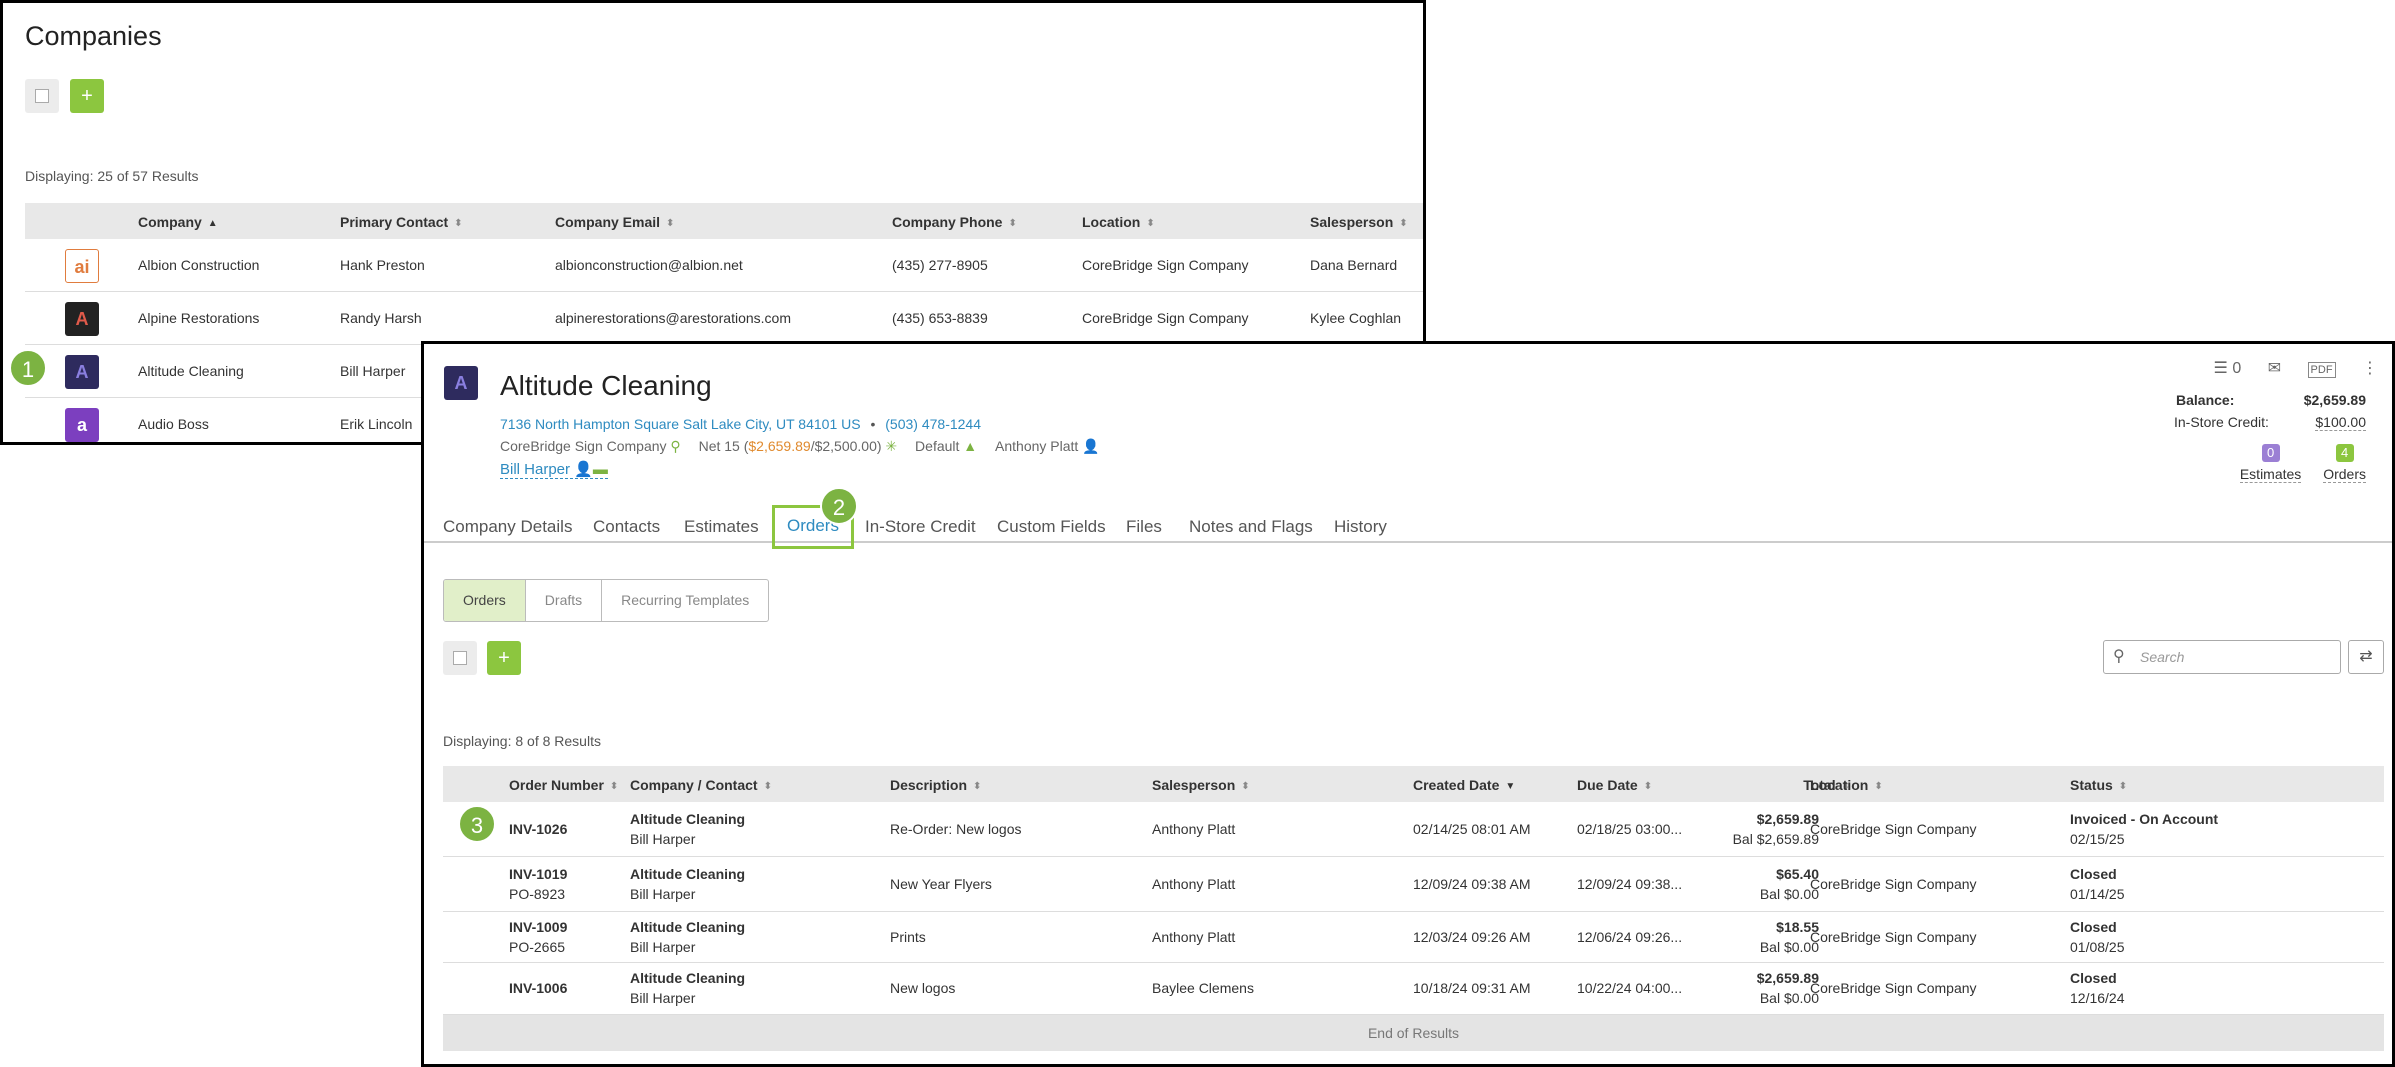 The height and width of the screenshot is (1067, 2395). I want to click on estimates-label: Estimates, so click(2270, 474).